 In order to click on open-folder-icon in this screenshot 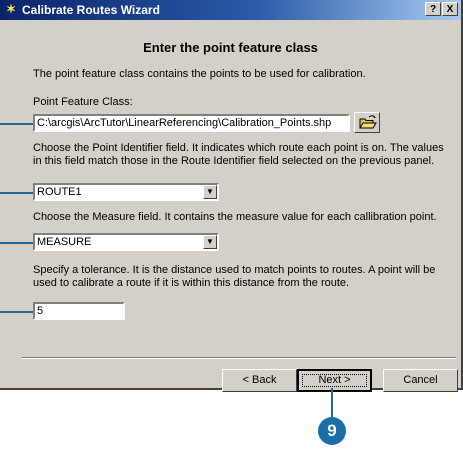, I will do `click(368, 122)`.